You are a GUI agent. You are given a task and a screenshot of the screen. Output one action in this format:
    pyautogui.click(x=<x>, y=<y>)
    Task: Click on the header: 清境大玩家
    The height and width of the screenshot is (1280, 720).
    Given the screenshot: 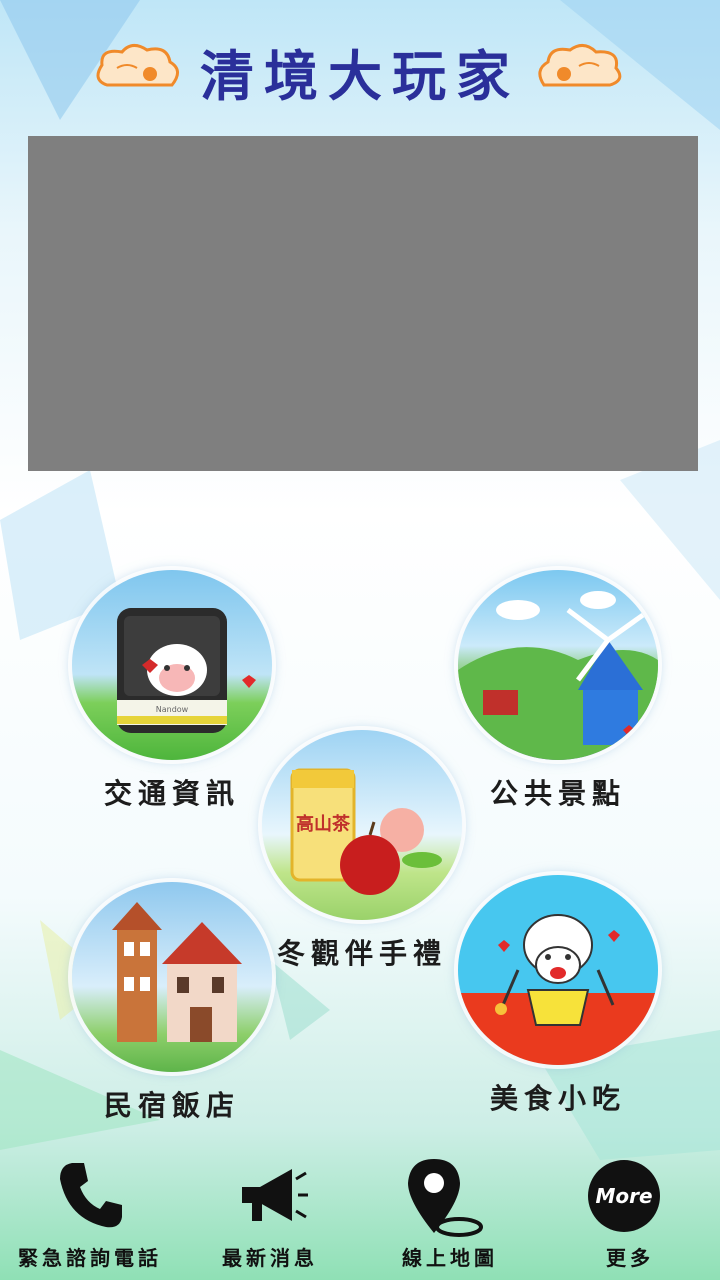 What is the action you would take?
    pyautogui.click(x=360, y=67)
    